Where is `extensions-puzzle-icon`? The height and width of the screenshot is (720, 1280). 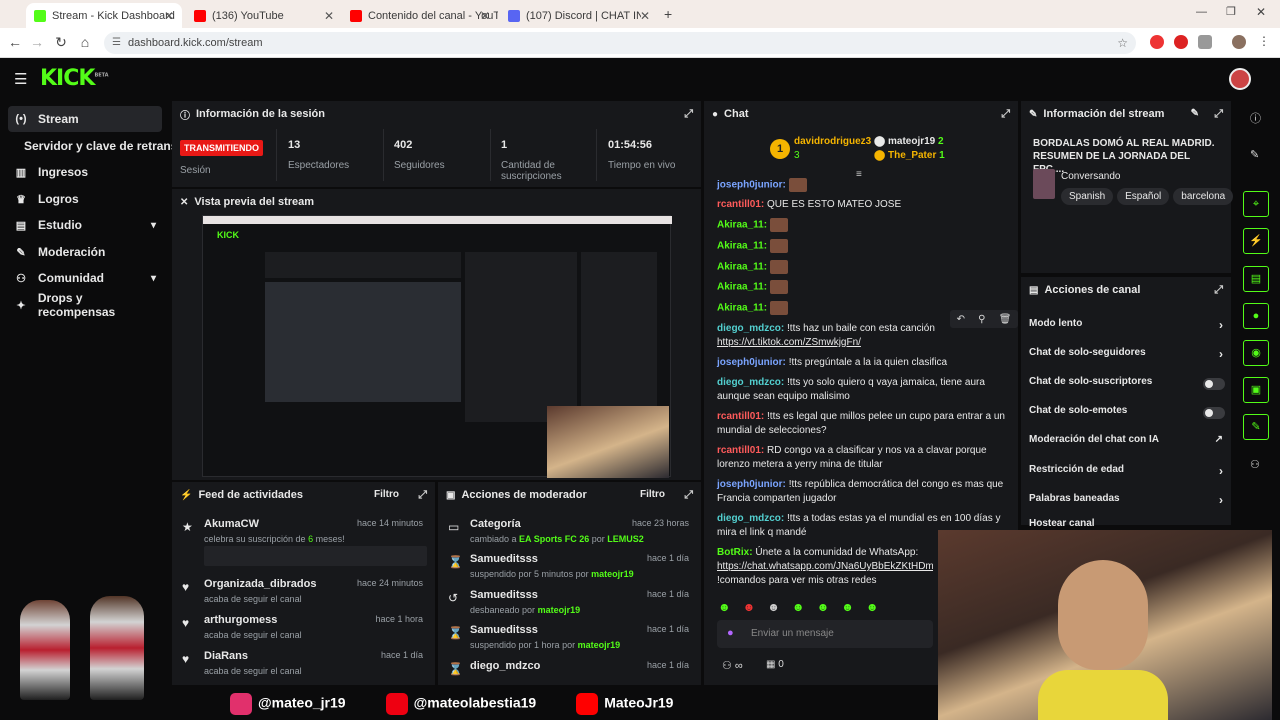 extensions-puzzle-icon is located at coordinates (1205, 42).